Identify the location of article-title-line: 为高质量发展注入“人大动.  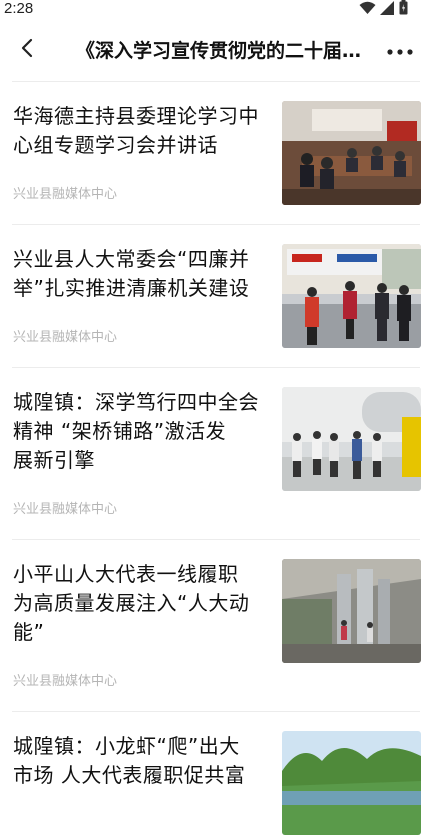
(131, 603).